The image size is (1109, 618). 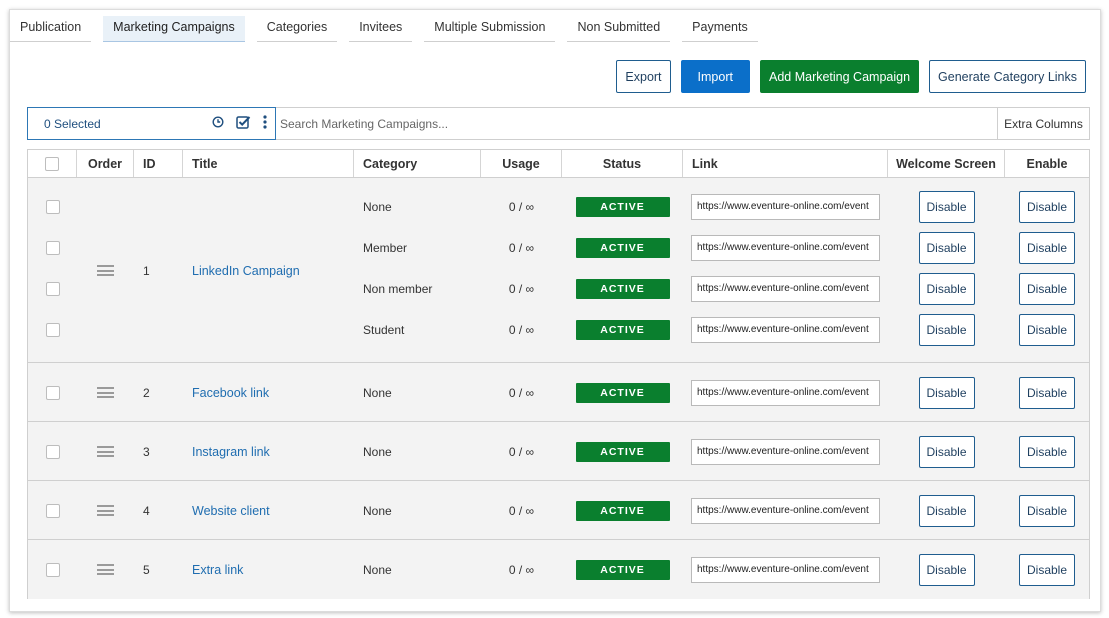 I want to click on header-title: Title, so click(x=268, y=163).